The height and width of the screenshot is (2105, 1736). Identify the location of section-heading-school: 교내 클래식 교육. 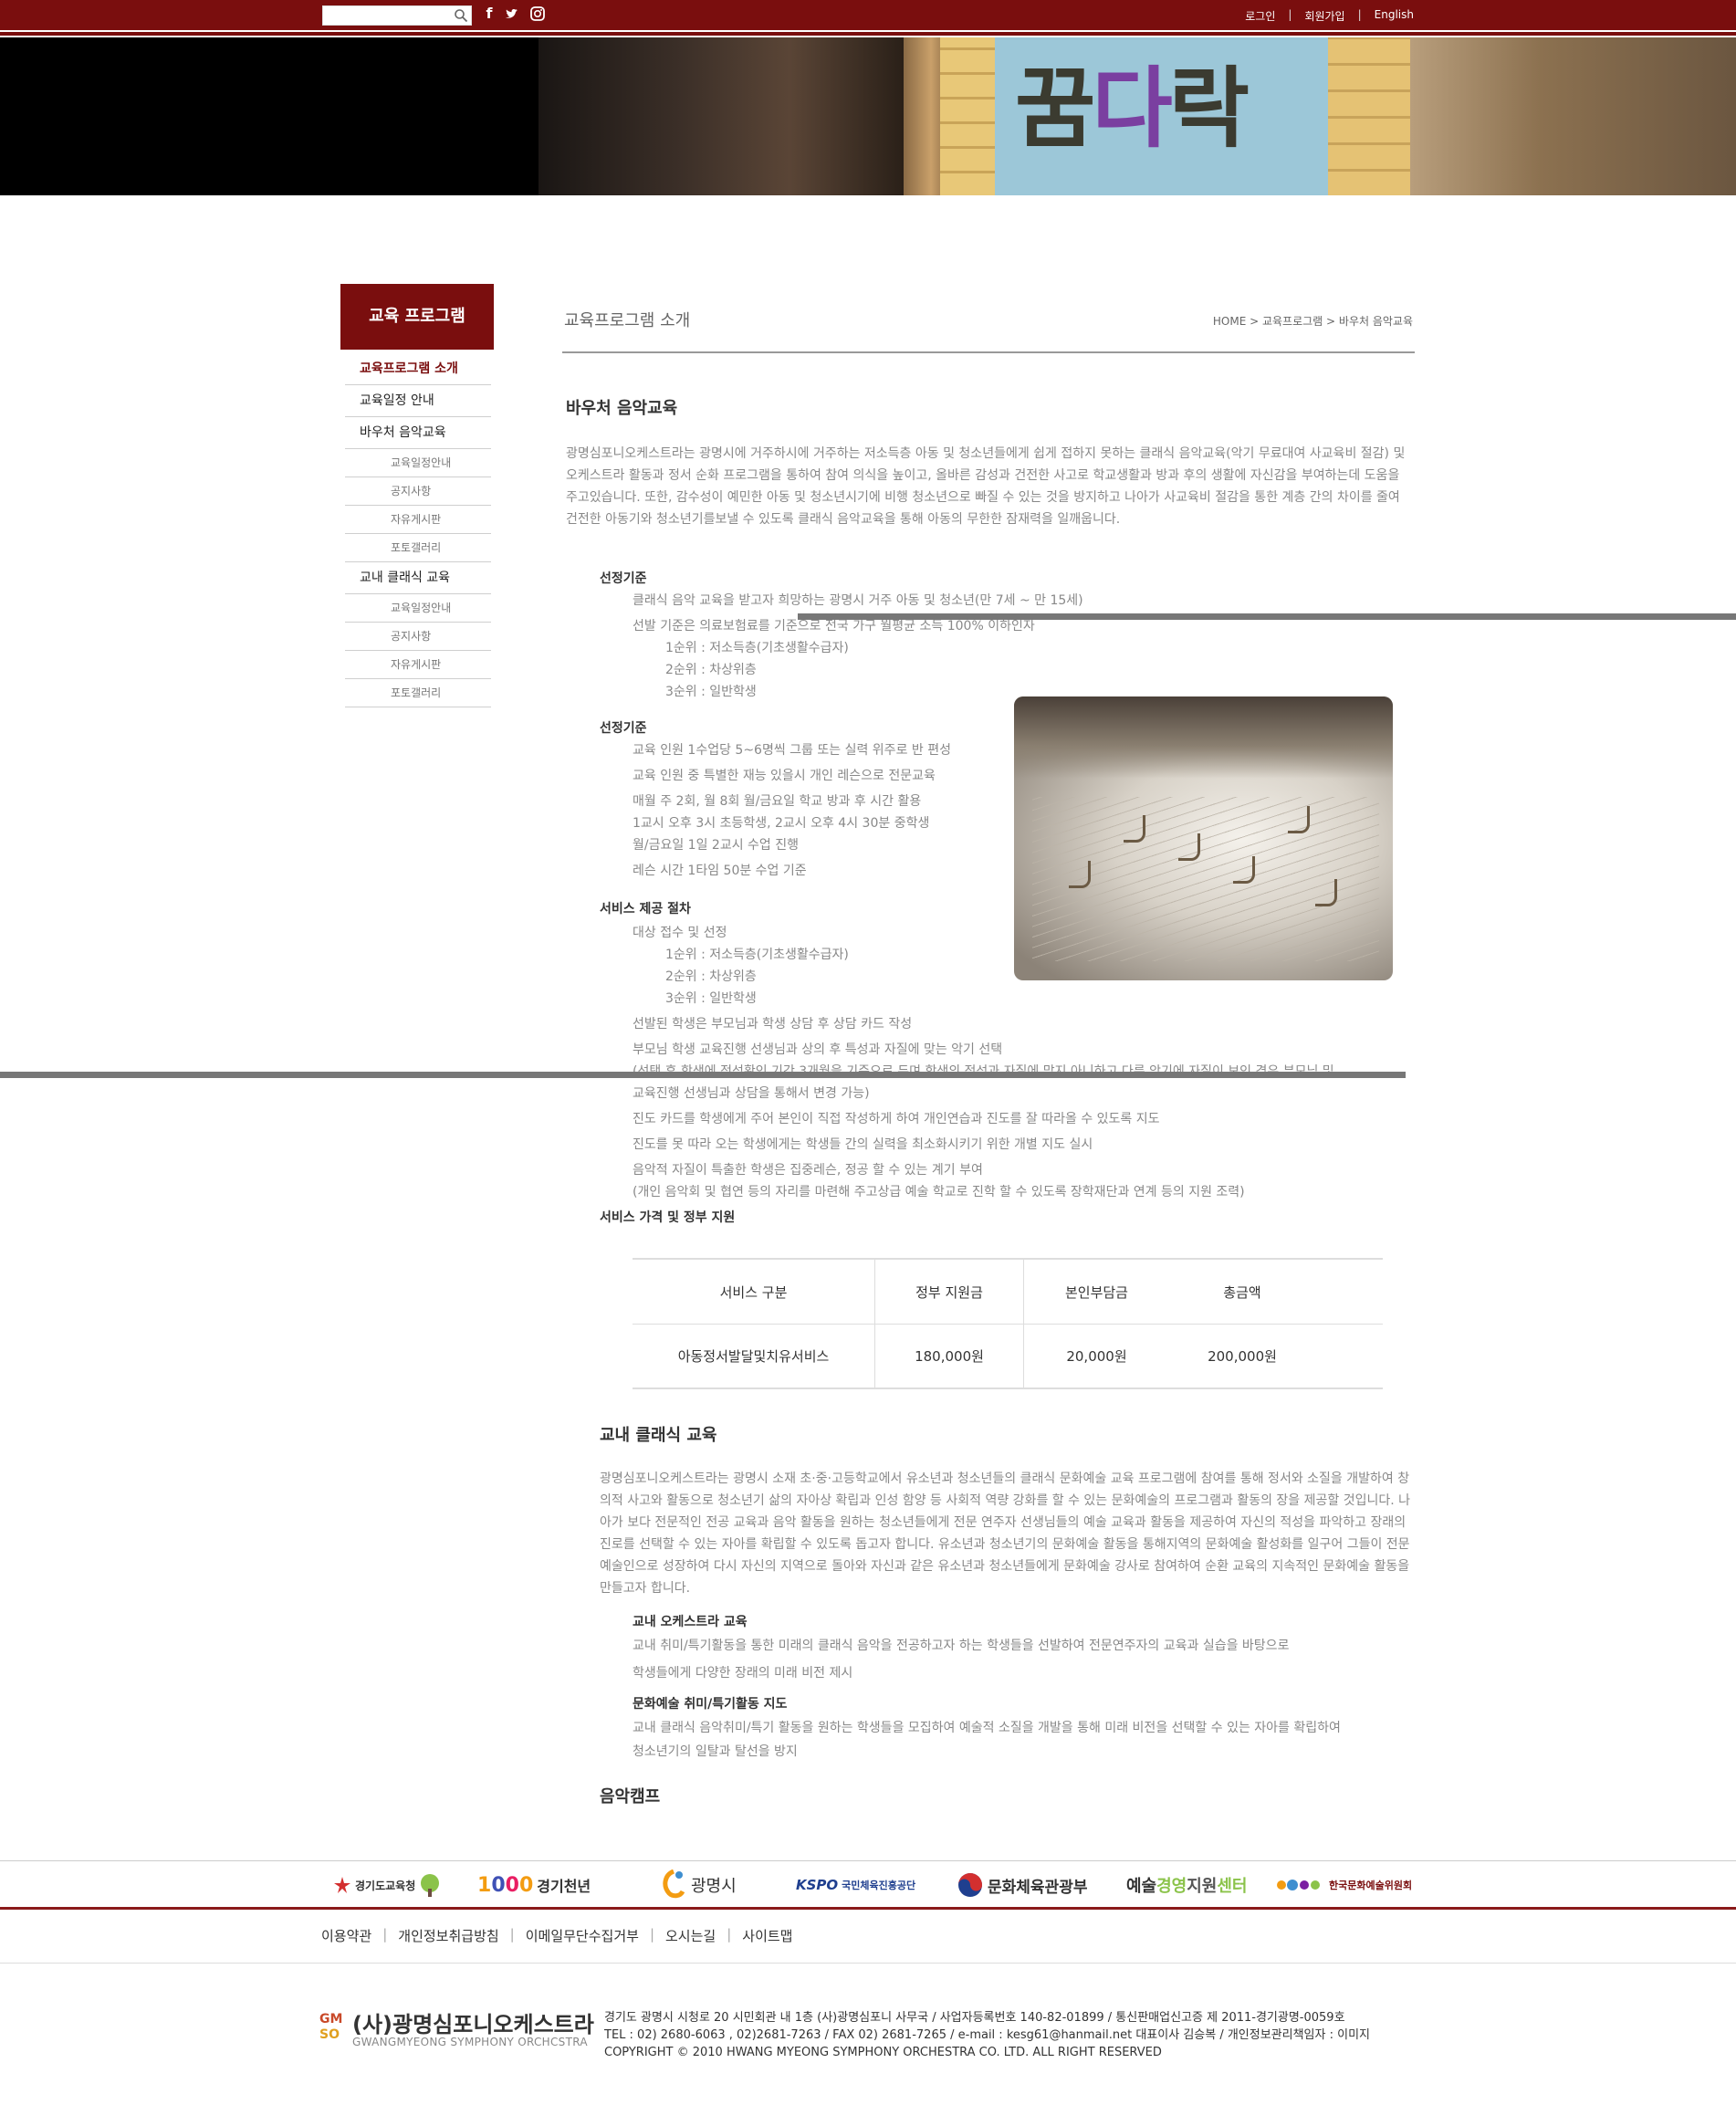
(658, 1435).